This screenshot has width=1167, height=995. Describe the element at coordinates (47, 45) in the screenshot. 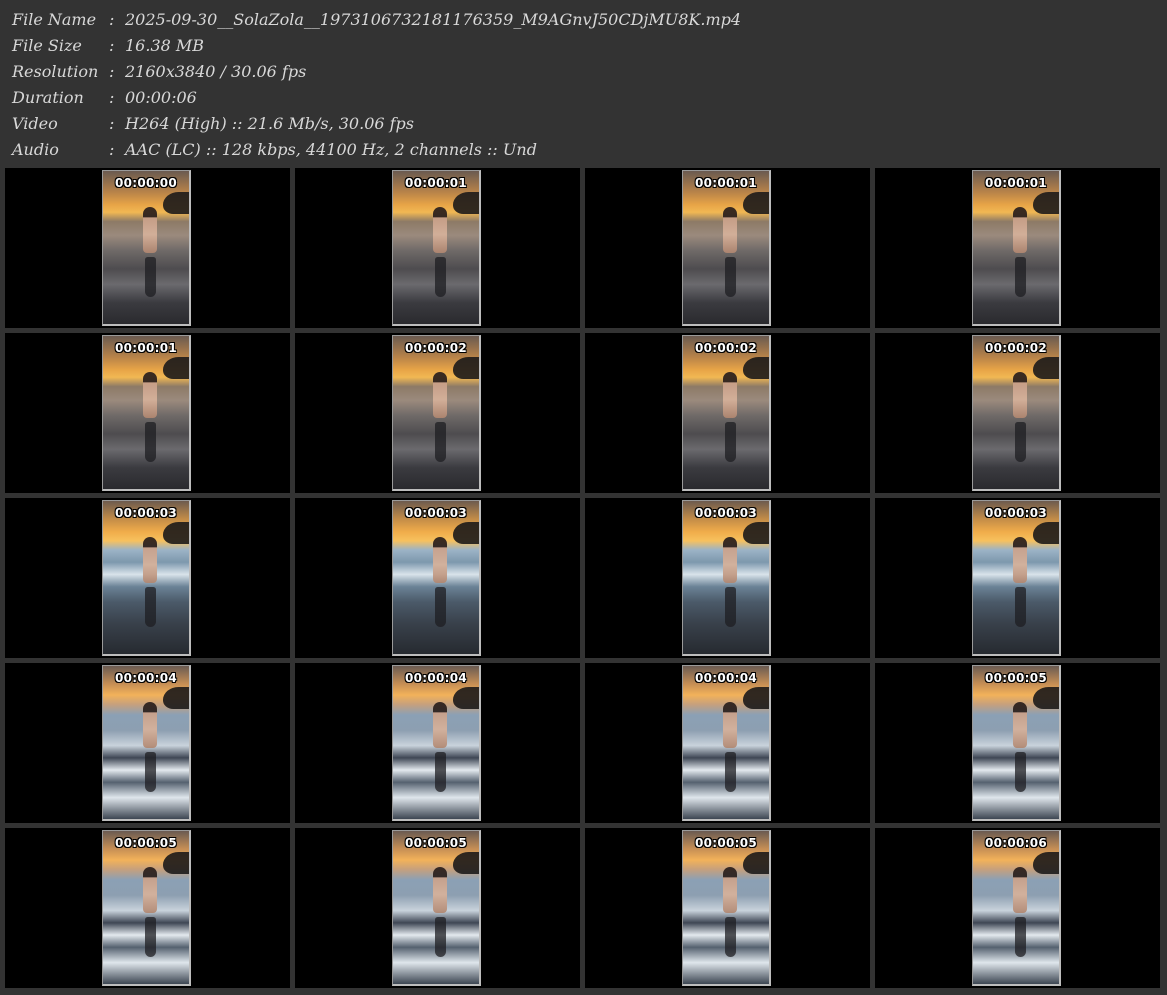

I see `file-size-label: File Size` at that location.